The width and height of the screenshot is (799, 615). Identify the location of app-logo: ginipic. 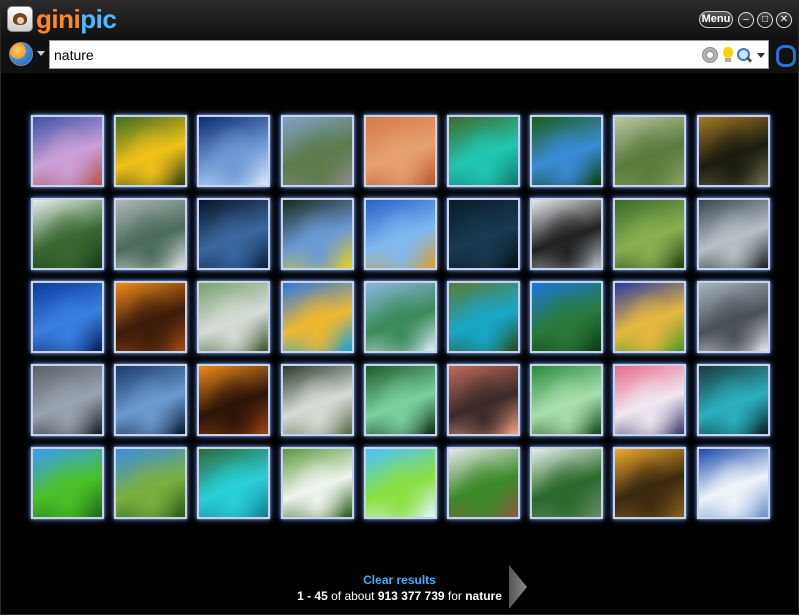
(62, 19).